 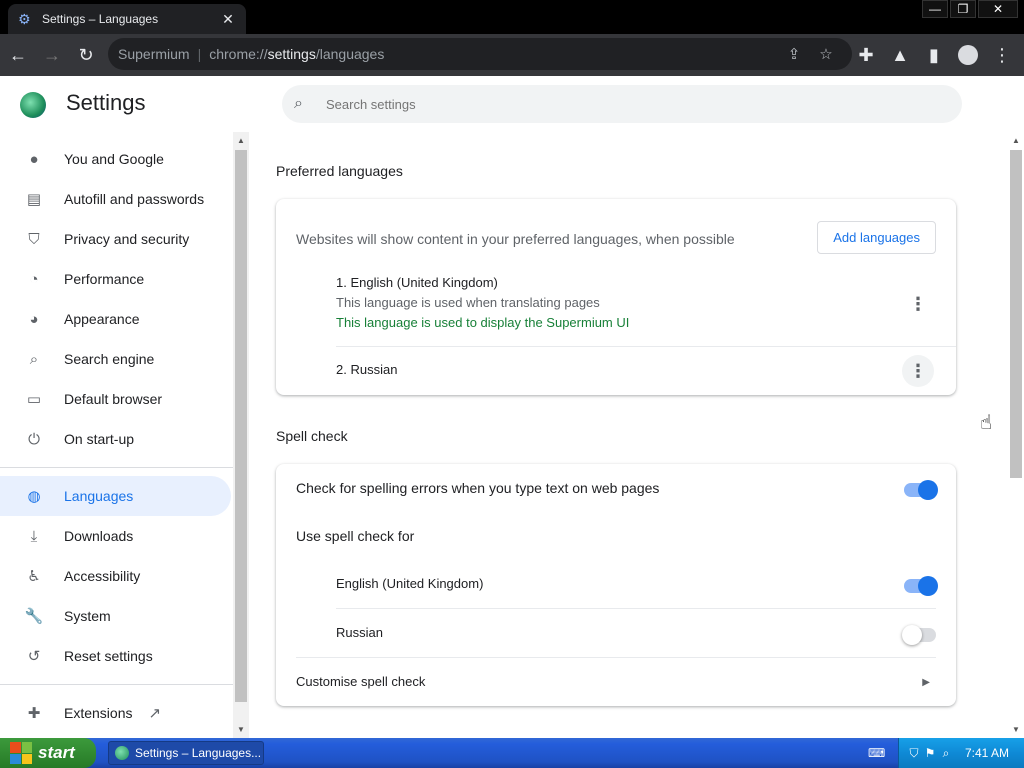 I want to click on sidebar-item-label: Appearance, so click(x=102, y=319).